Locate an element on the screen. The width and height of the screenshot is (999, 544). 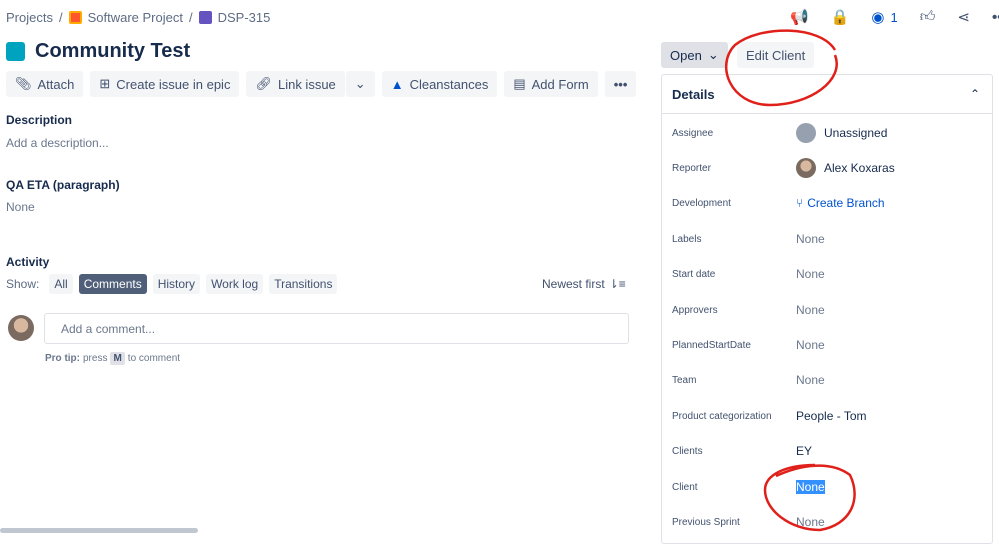
link-icon: 🔗︎ is located at coordinates (263, 83).